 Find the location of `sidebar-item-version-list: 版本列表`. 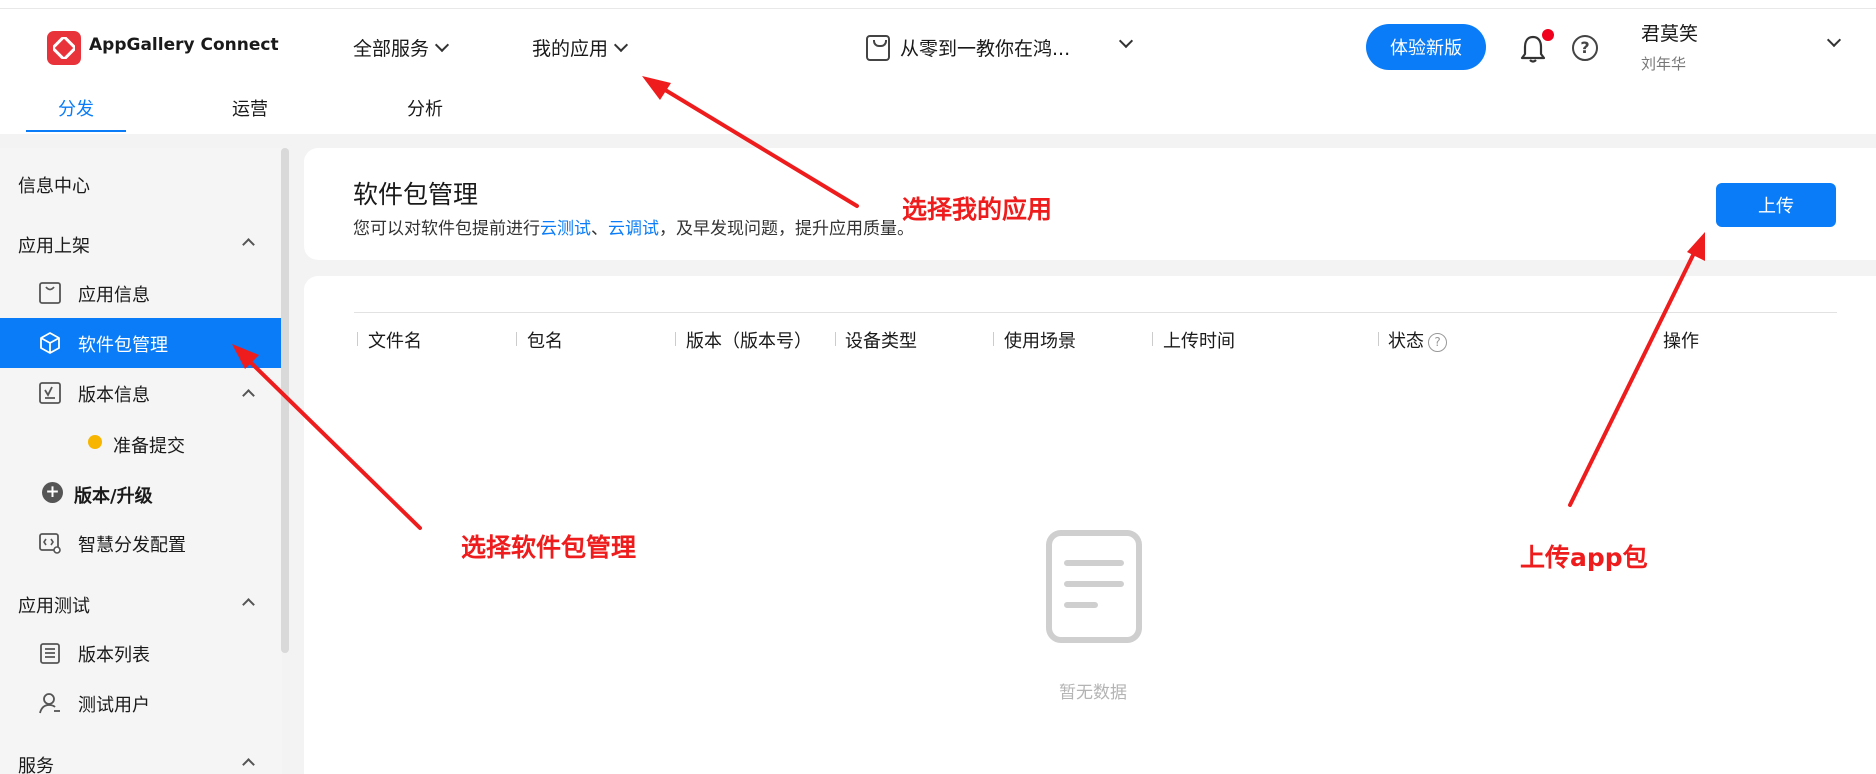

sidebar-item-version-list: 版本列表 is located at coordinates (140, 653).